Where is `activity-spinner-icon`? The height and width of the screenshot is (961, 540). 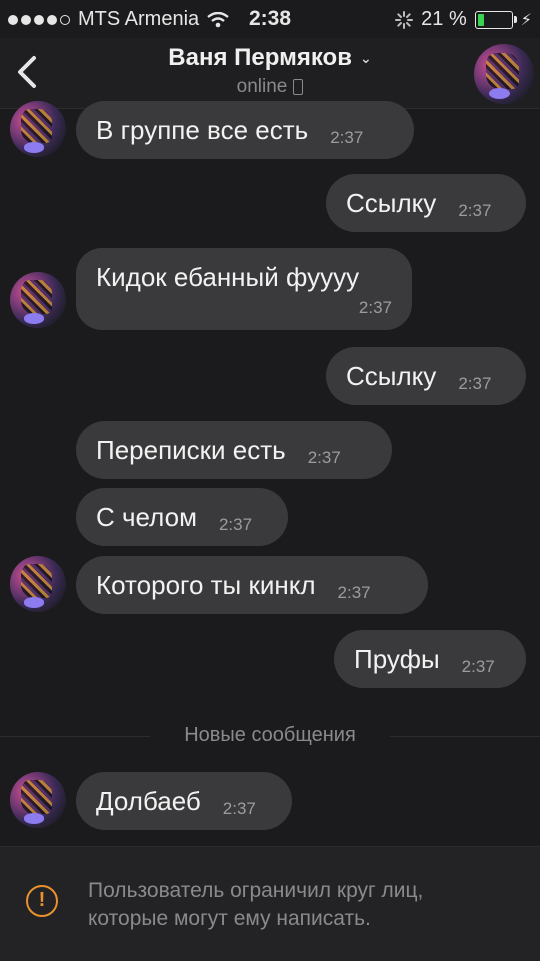
activity-spinner-icon is located at coordinates (404, 19).